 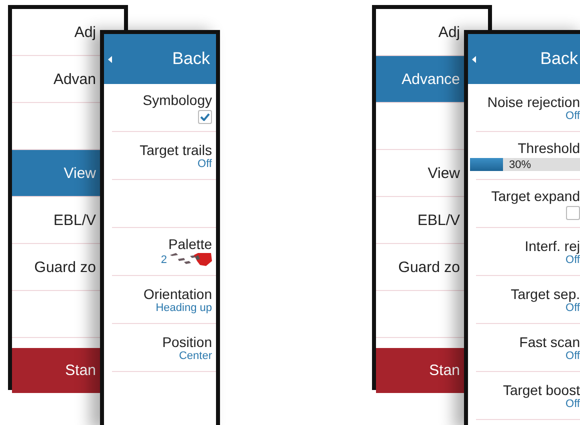 What do you see at coordinates (549, 148) in the screenshot?
I see `setting-label: Threshold` at bounding box center [549, 148].